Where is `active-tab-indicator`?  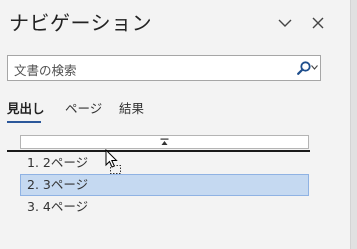
active-tab-indicator is located at coordinates (24, 122).